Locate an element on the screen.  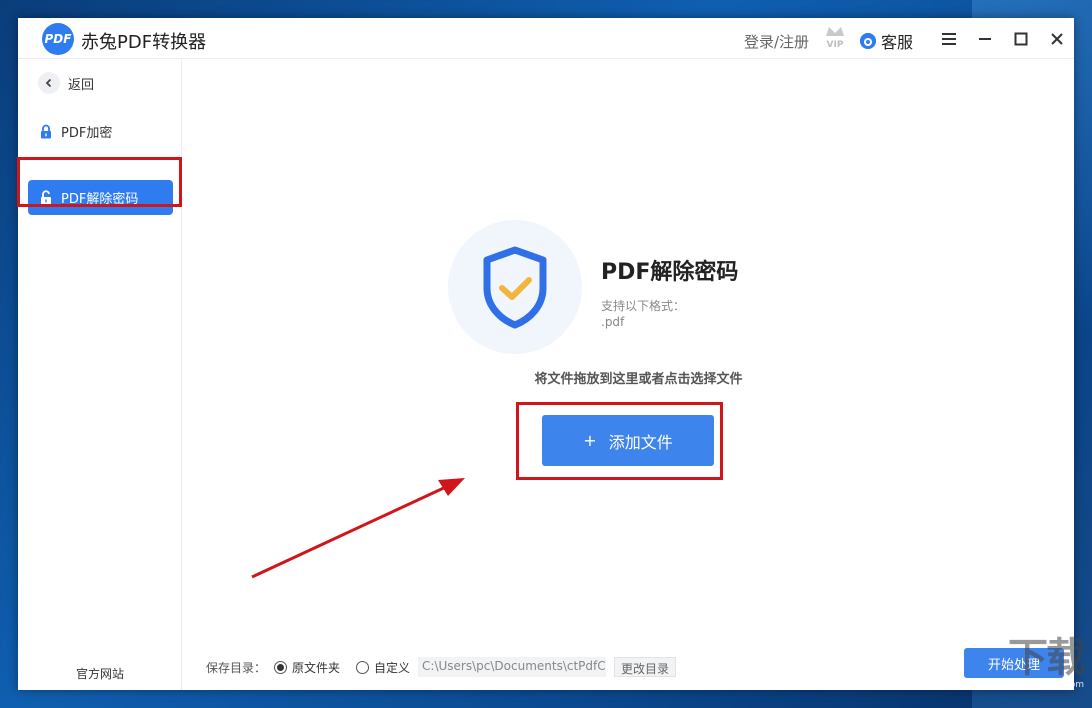
service-label: 客服 is located at coordinates (897, 42).